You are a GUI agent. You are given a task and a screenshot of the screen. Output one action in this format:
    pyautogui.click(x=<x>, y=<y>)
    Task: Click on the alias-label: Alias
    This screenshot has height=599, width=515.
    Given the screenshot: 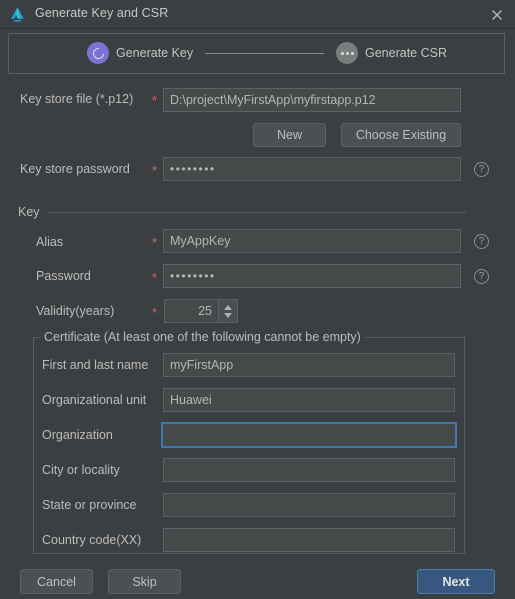 What is the action you would take?
    pyautogui.click(x=50, y=242)
    